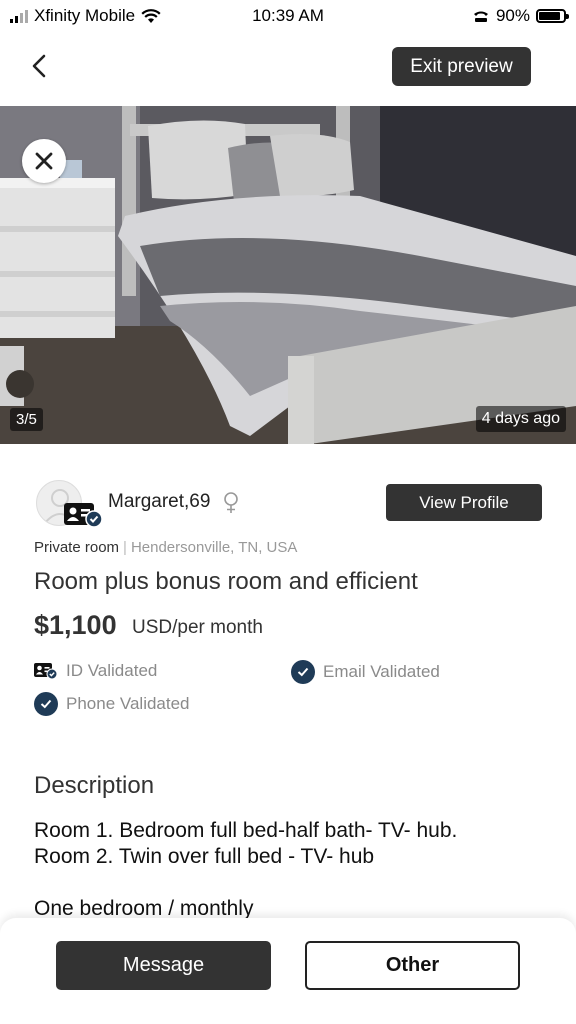 The height and width of the screenshot is (1024, 576). What do you see at coordinates (128, 703) in the screenshot?
I see `phone-validated-label: Phone Validated` at bounding box center [128, 703].